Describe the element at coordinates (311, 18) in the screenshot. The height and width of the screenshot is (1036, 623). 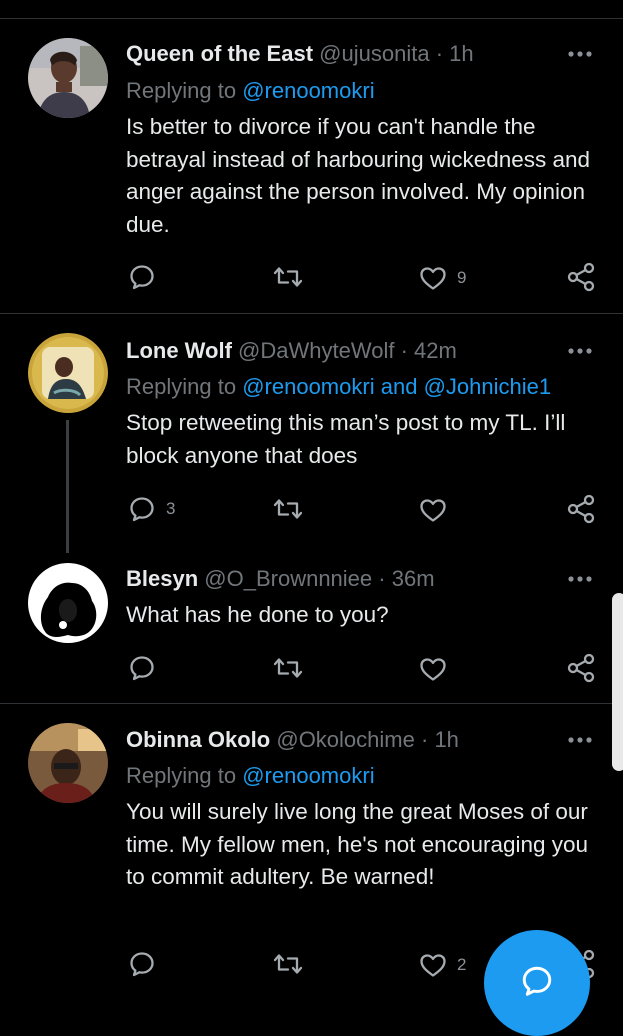
I see `top-divider` at that location.